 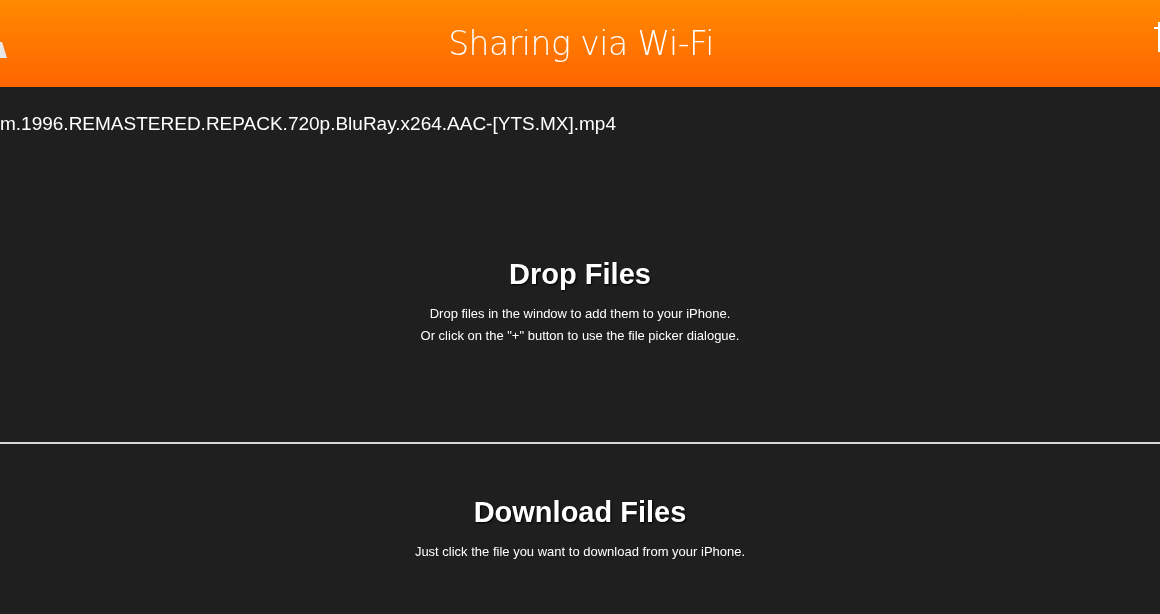 What do you see at coordinates (580, 314) in the screenshot?
I see `section-text: Drop files in the window to add them to your iPhone.` at bounding box center [580, 314].